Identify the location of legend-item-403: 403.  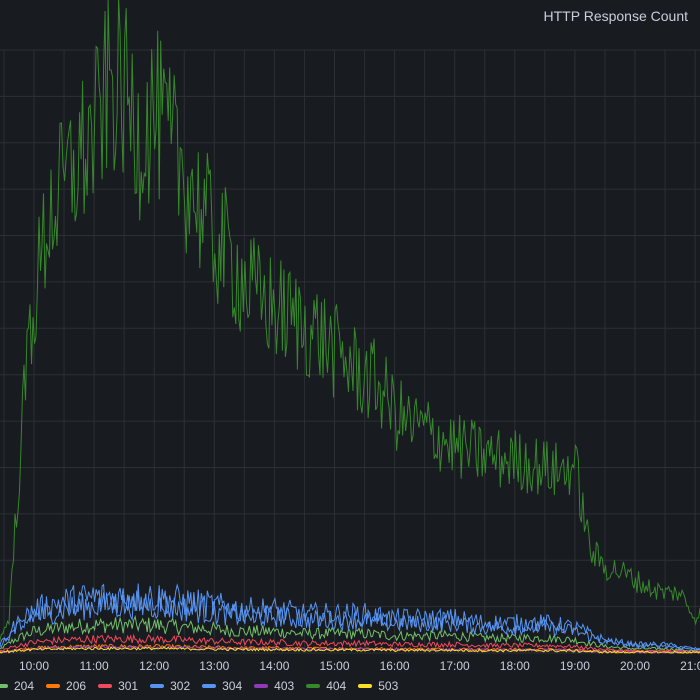
(274, 686).